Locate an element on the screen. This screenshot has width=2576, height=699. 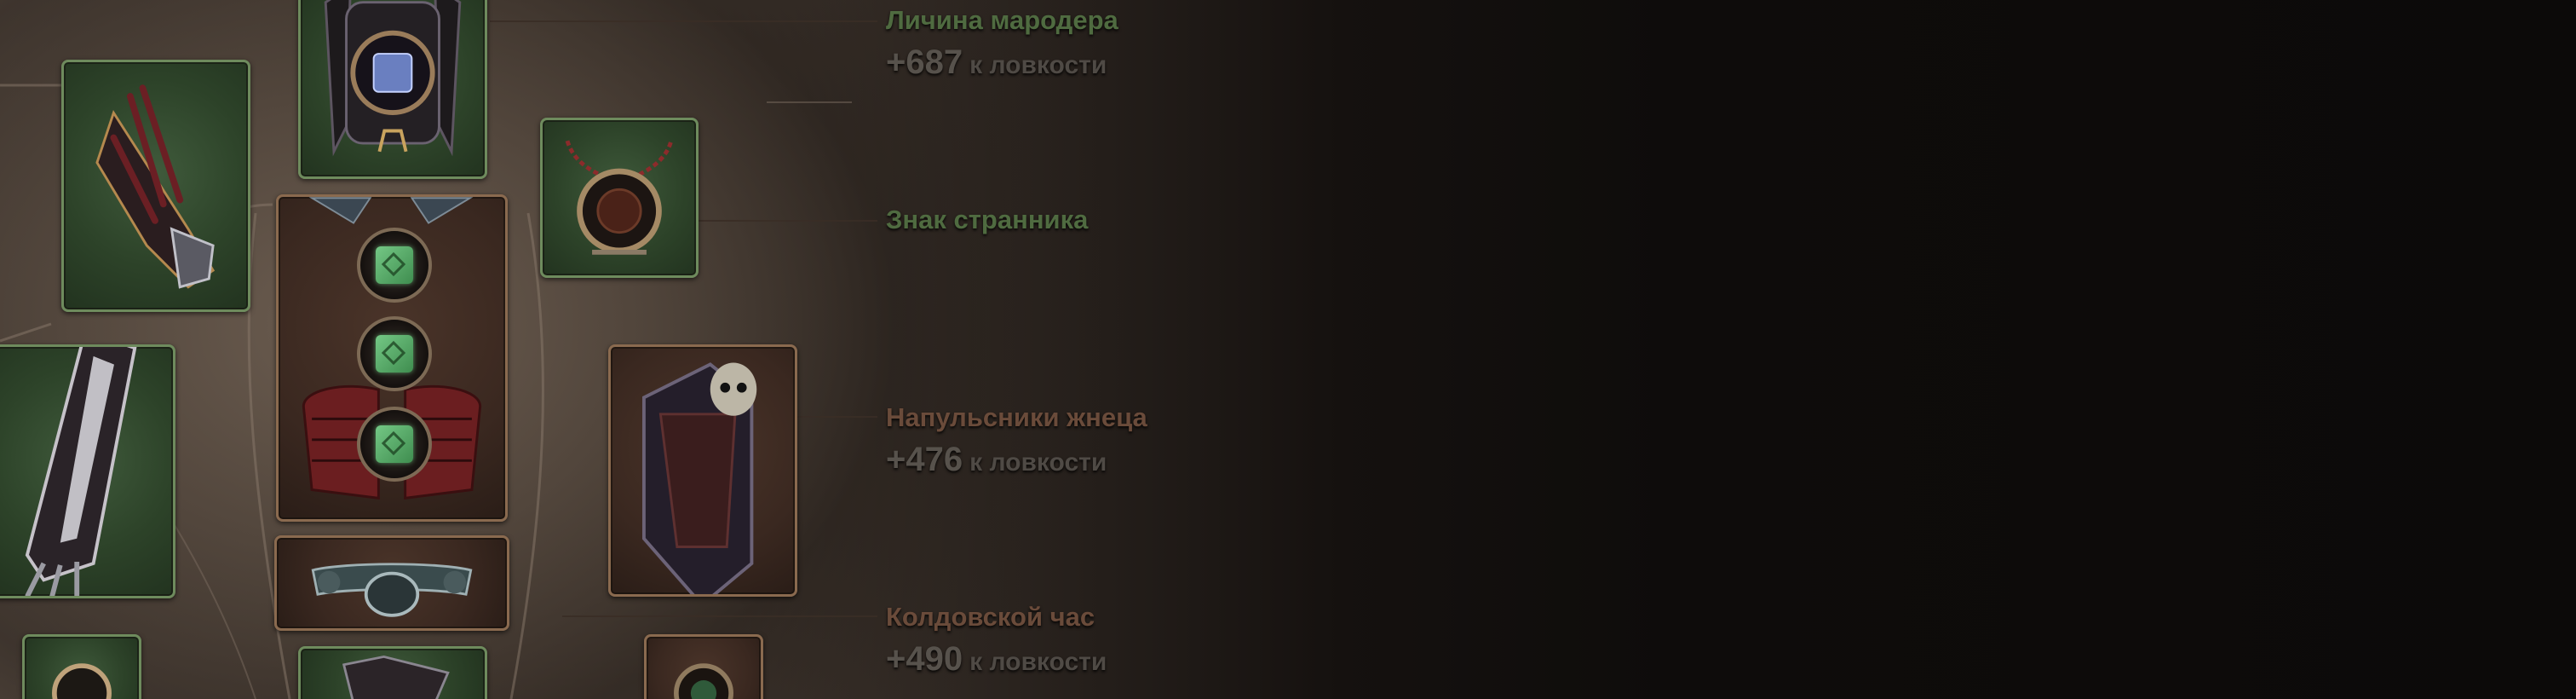
helm-slot is located at coordinates (393, 89).